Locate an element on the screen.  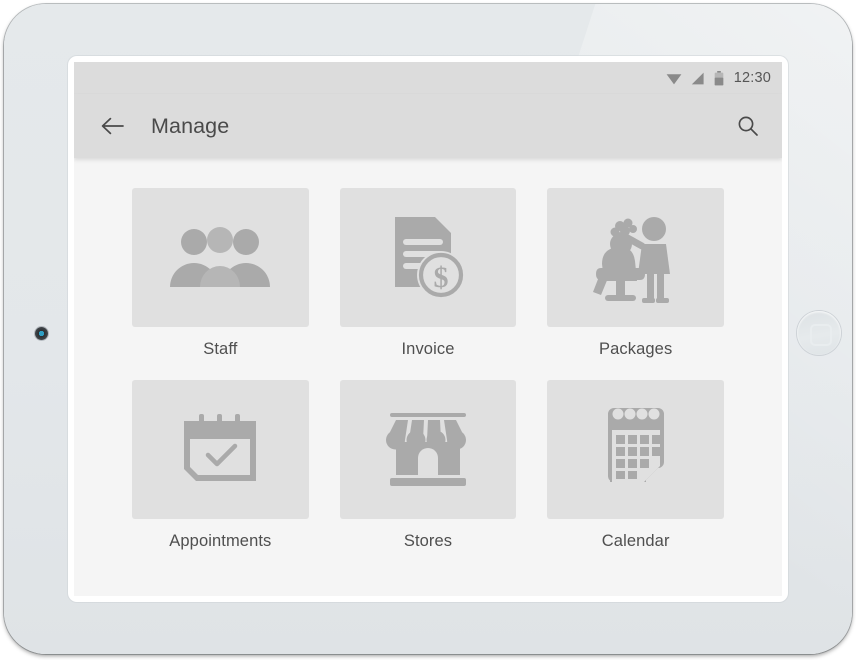
tile-packages: Packages is located at coordinates (635, 273).